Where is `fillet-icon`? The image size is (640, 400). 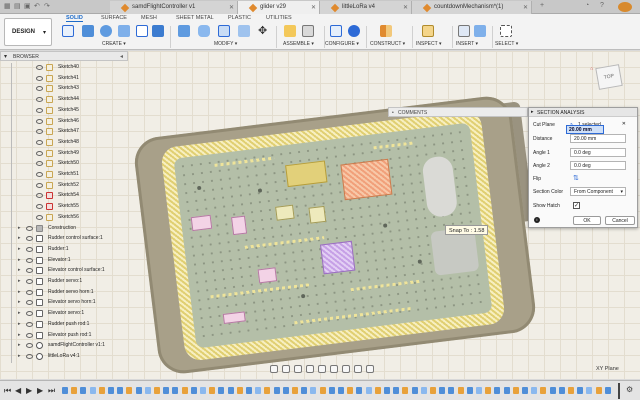 fillet-icon is located at coordinates (204, 31).